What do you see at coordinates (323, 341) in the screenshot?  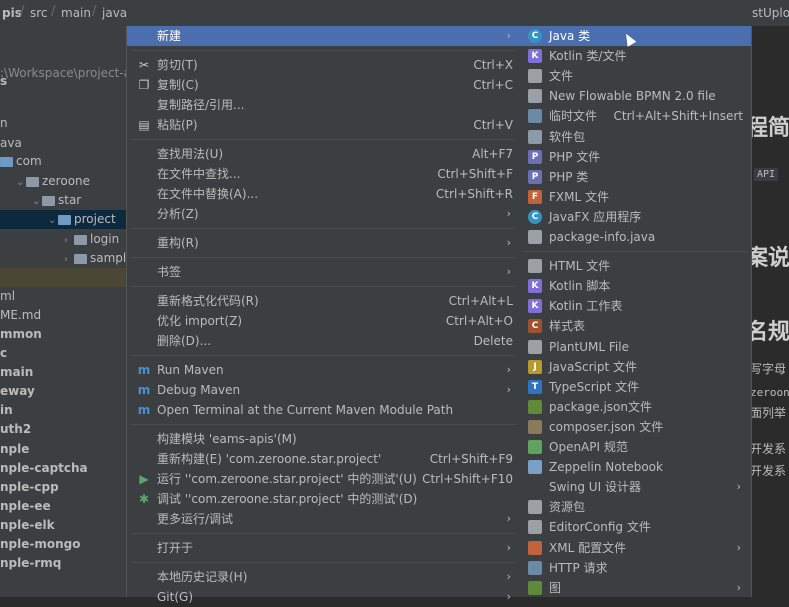 I see `menu-item: 删除(D)... Delete` at bounding box center [323, 341].